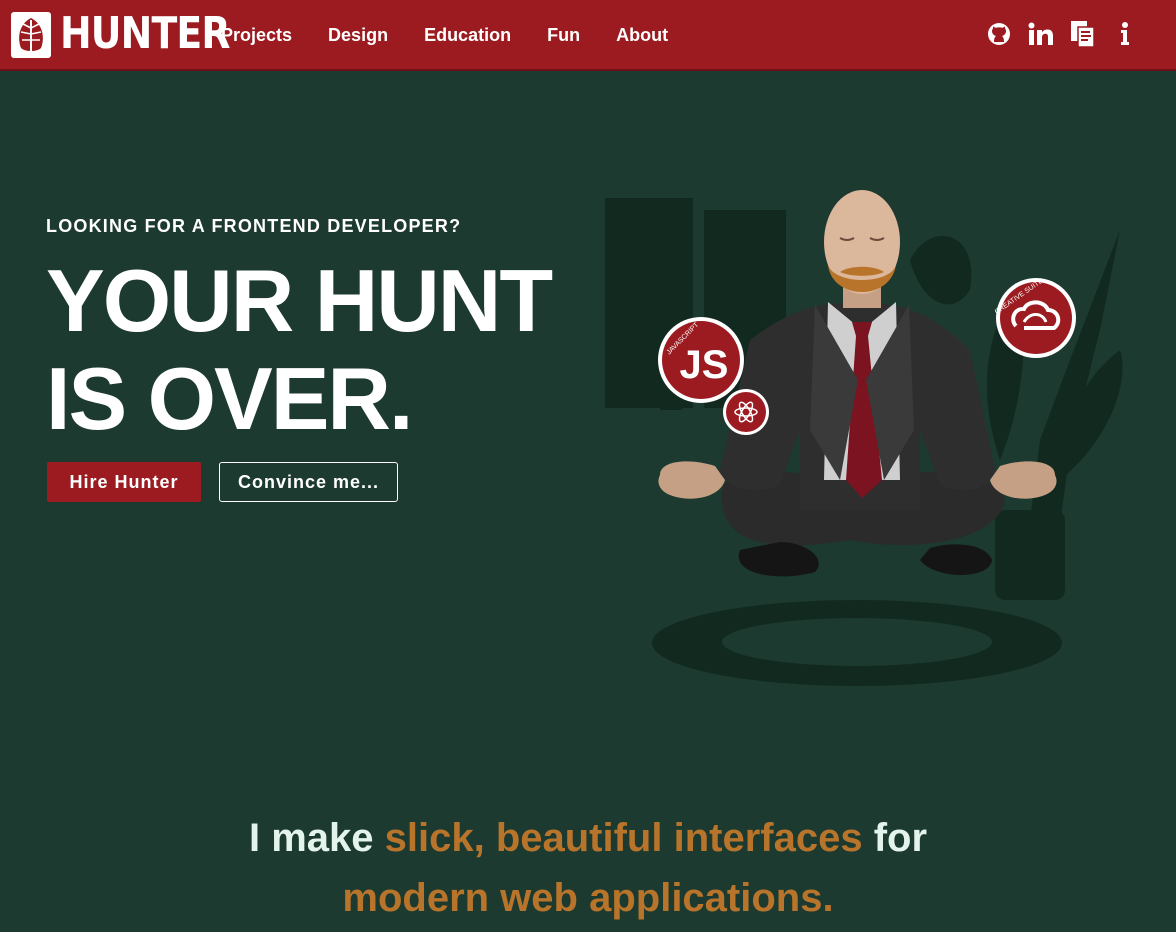 Image resolution: width=1176 pixels, height=932 pixels. What do you see at coordinates (895, 838) in the screenshot?
I see `tagline-part-3: for` at bounding box center [895, 838].